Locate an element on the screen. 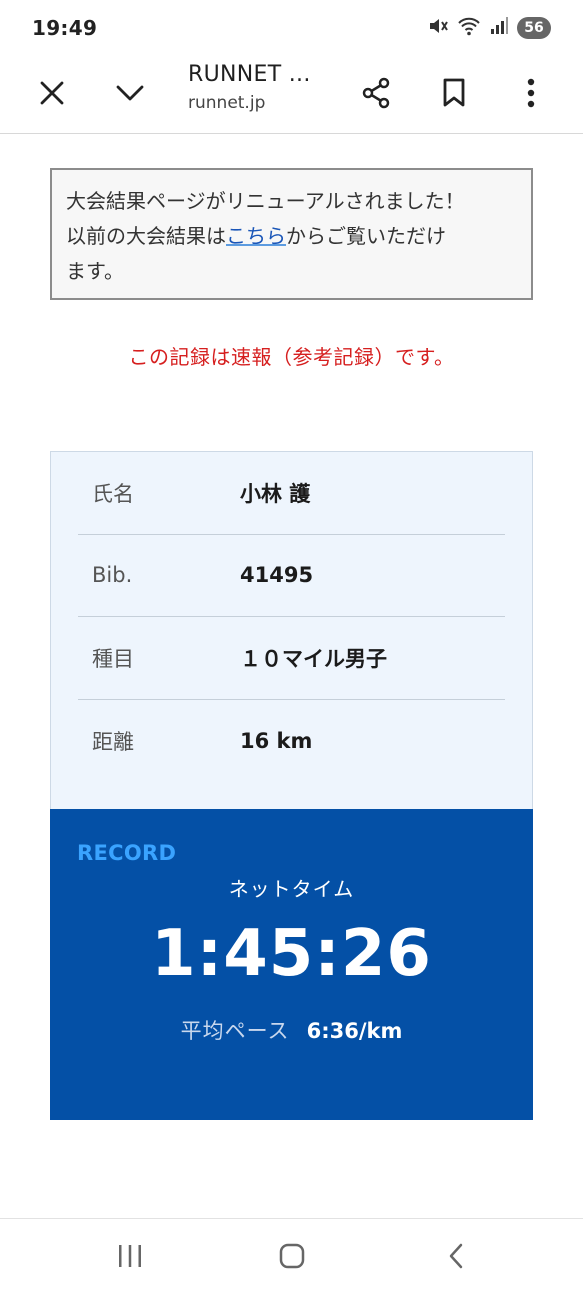 This screenshot has height=1296, width=583. more-vert-icon is located at coordinates (531, 95).